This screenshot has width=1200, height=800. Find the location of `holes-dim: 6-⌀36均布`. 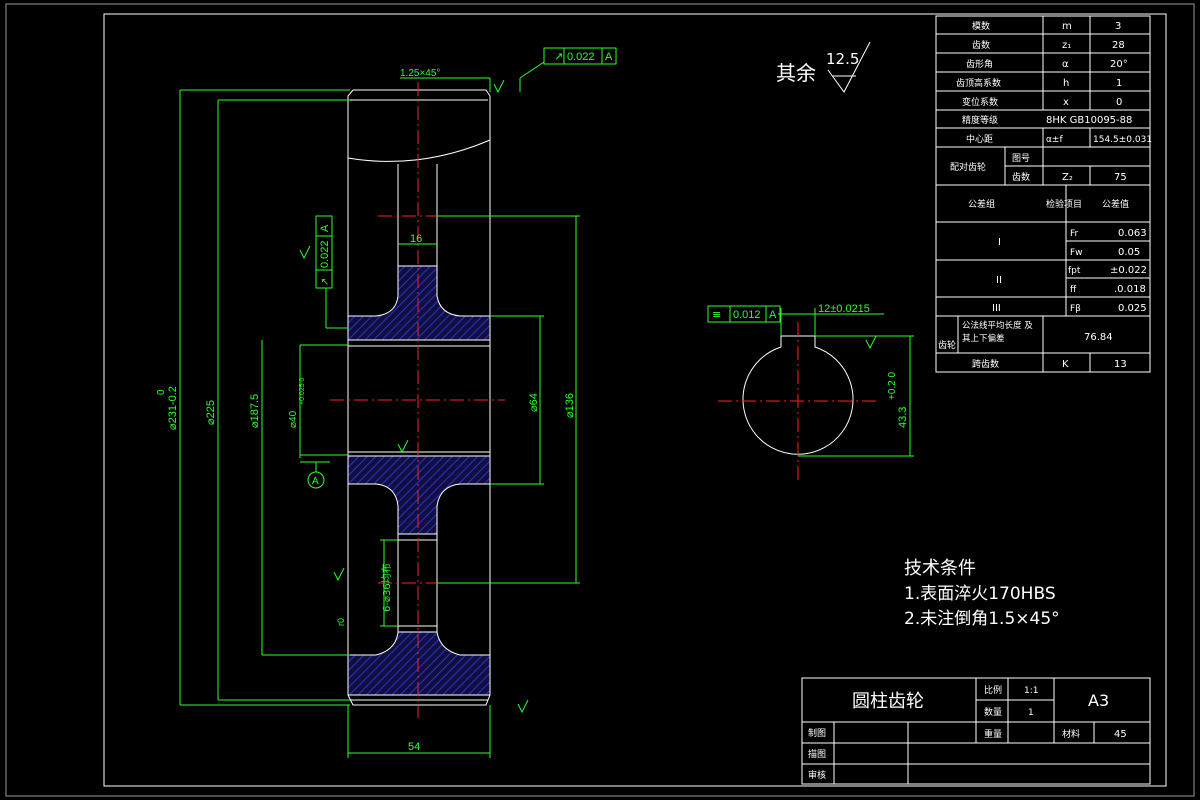

holes-dim: 6-⌀36均布 is located at coordinates (387, 587).